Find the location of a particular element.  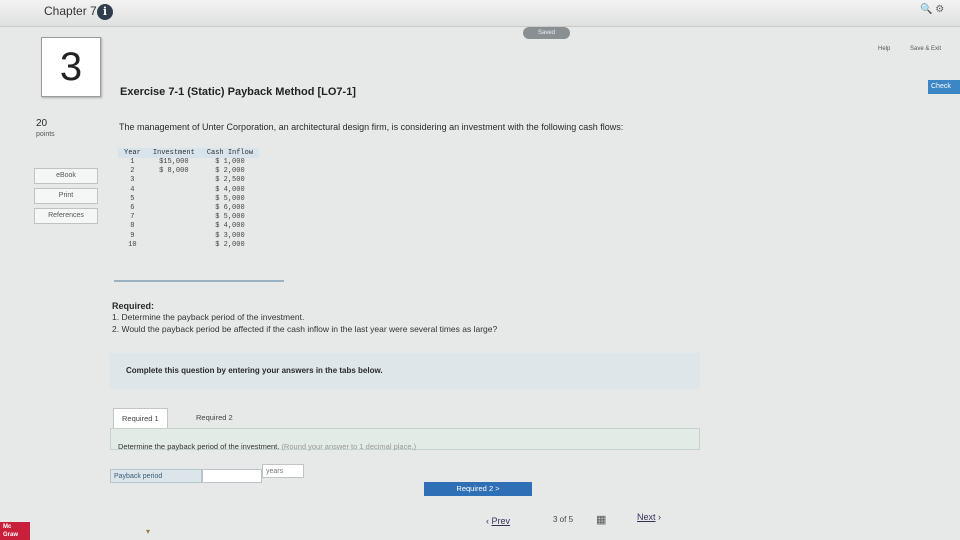

info-icon: i is located at coordinates (105, 12).